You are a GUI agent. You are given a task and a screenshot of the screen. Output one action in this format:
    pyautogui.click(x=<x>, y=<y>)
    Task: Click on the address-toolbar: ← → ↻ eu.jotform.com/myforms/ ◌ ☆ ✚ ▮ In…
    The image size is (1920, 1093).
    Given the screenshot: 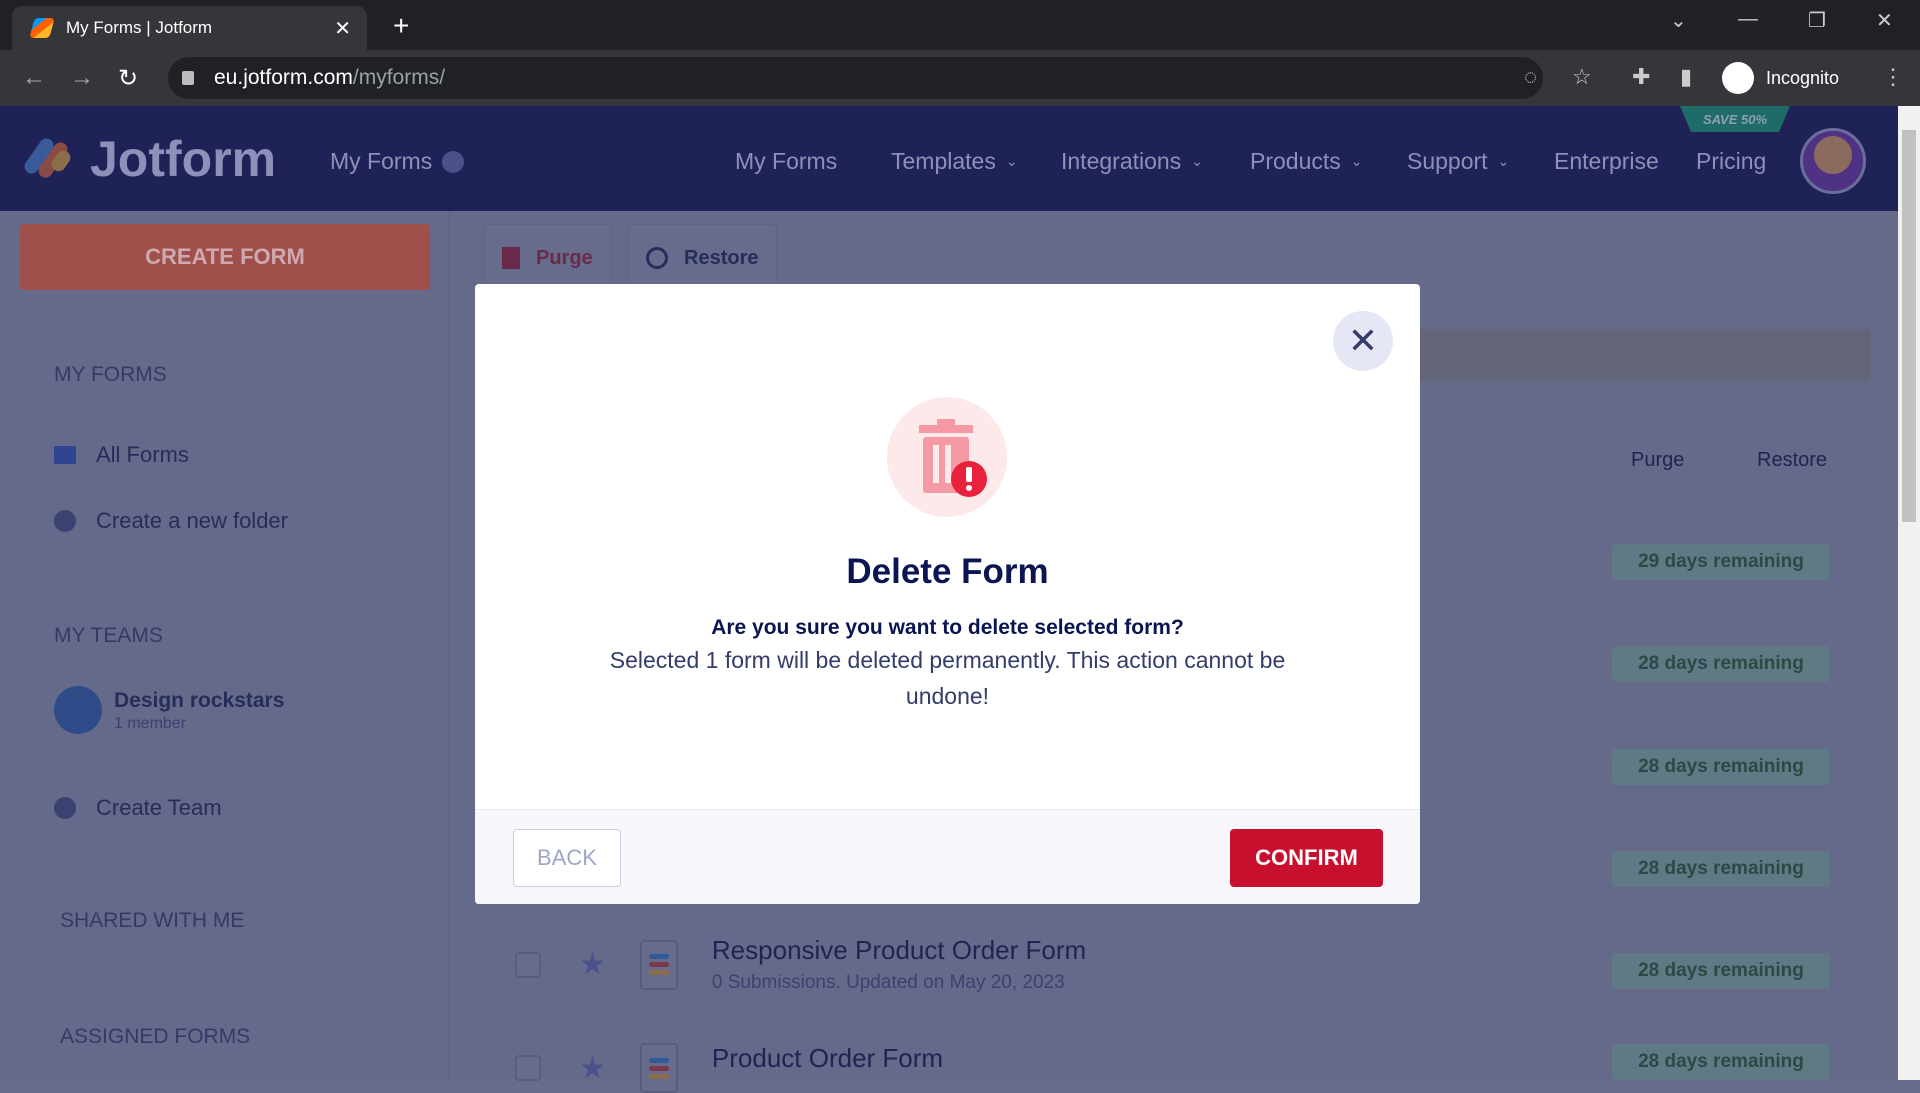 What is the action you would take?
    pyautogui.click(x=960, y=78)
    